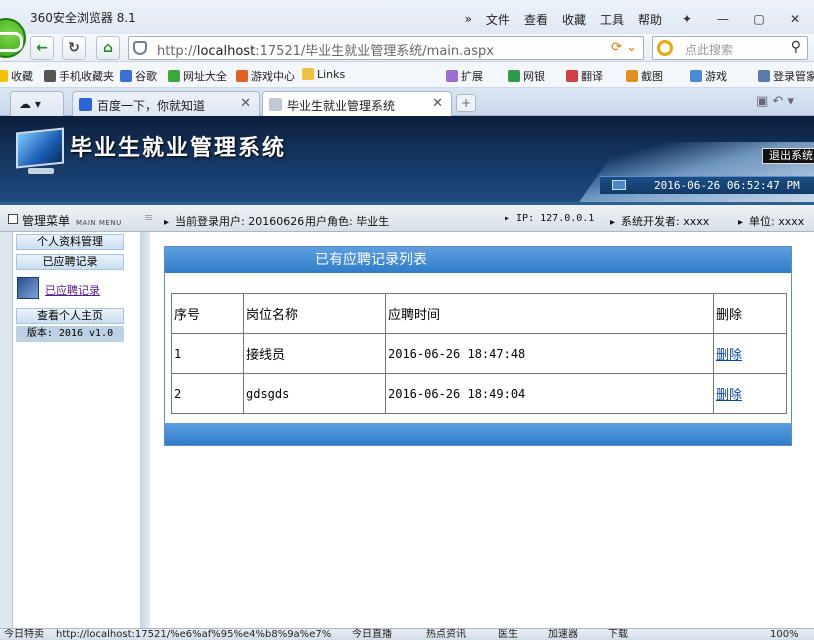  Describe the element at coordinates (74, 48) in the screenshot. I see `refresh-icon: ↻` at that location.